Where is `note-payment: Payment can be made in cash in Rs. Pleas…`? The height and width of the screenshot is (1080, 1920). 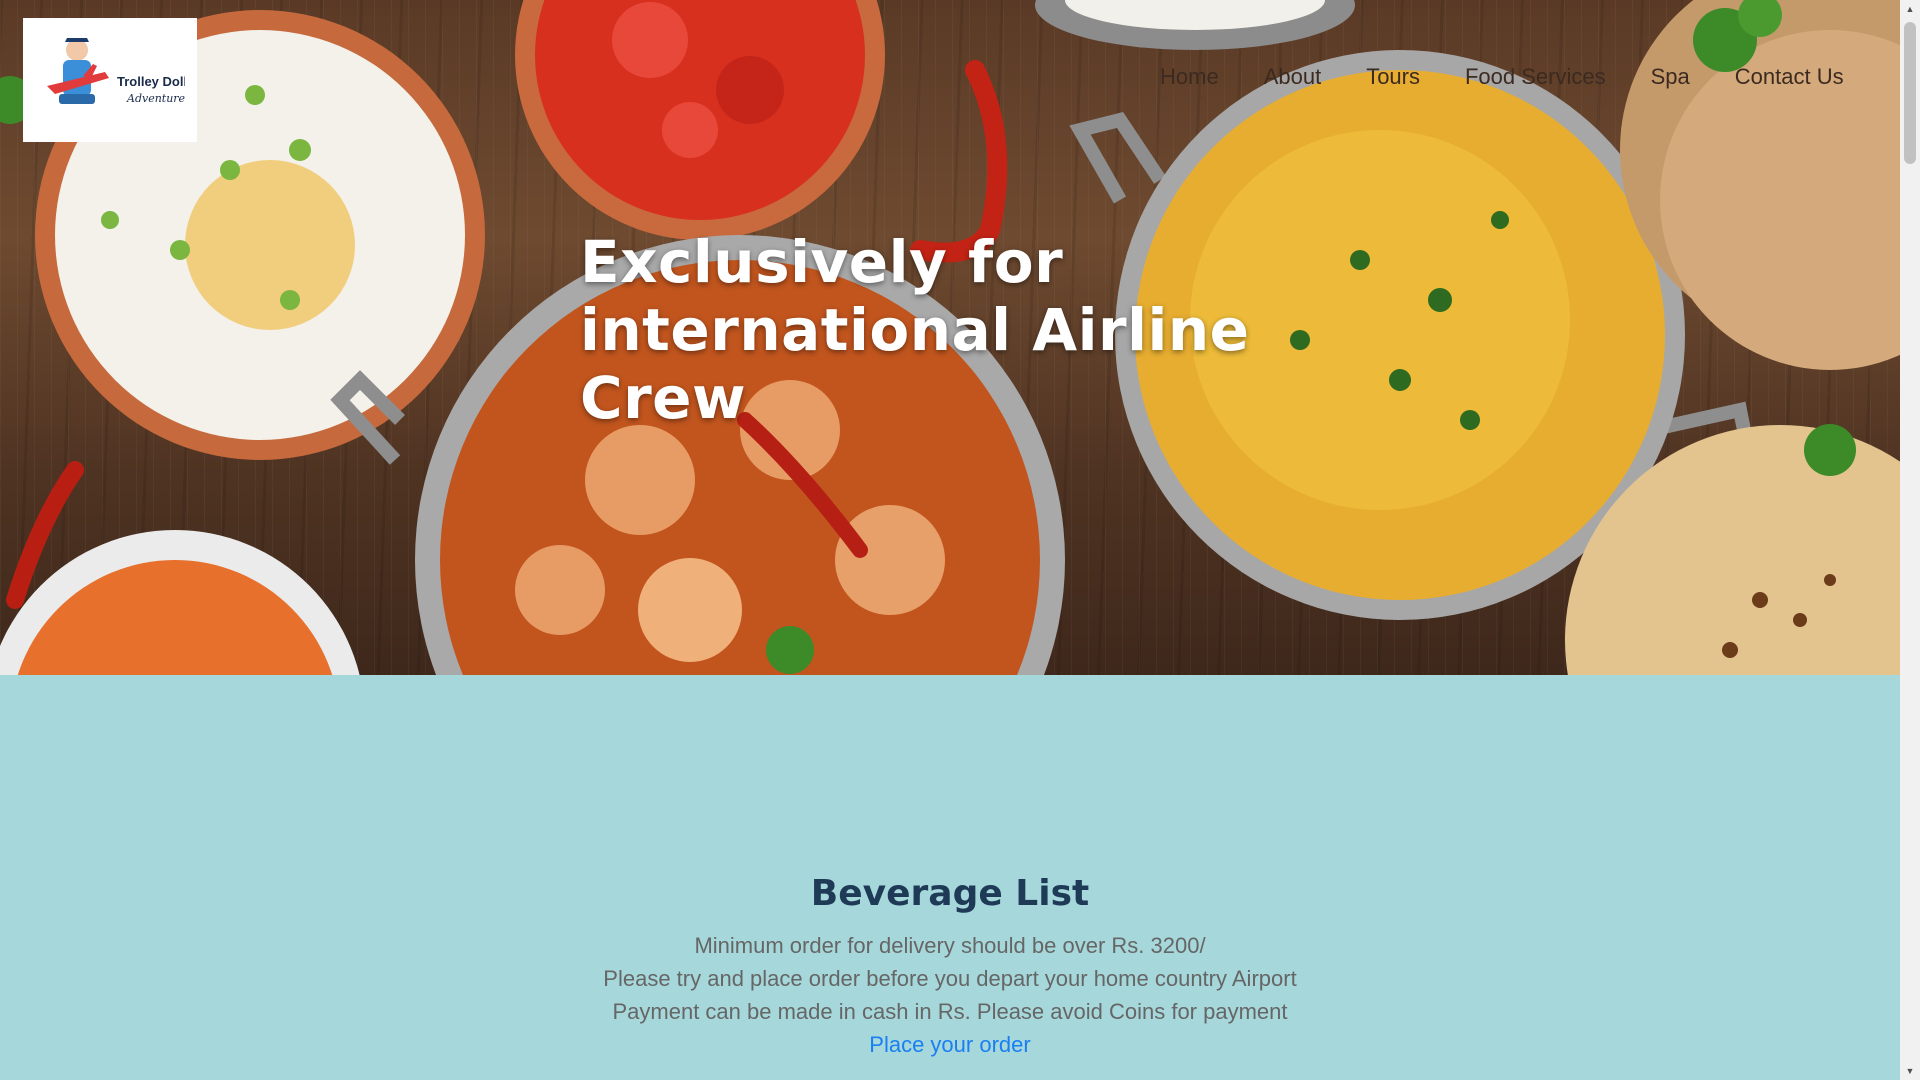 note-payment: Payment can be made in cash in Rs. Pleas… is located at coordinates (950, 1011).